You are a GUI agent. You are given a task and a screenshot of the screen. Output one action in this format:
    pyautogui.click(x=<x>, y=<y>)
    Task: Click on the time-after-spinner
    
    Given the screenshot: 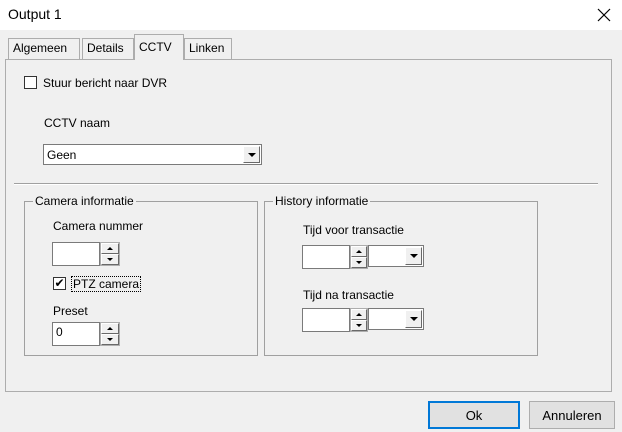 What is the action you would take?
    pyautogui.click(x=359, y=320)
    